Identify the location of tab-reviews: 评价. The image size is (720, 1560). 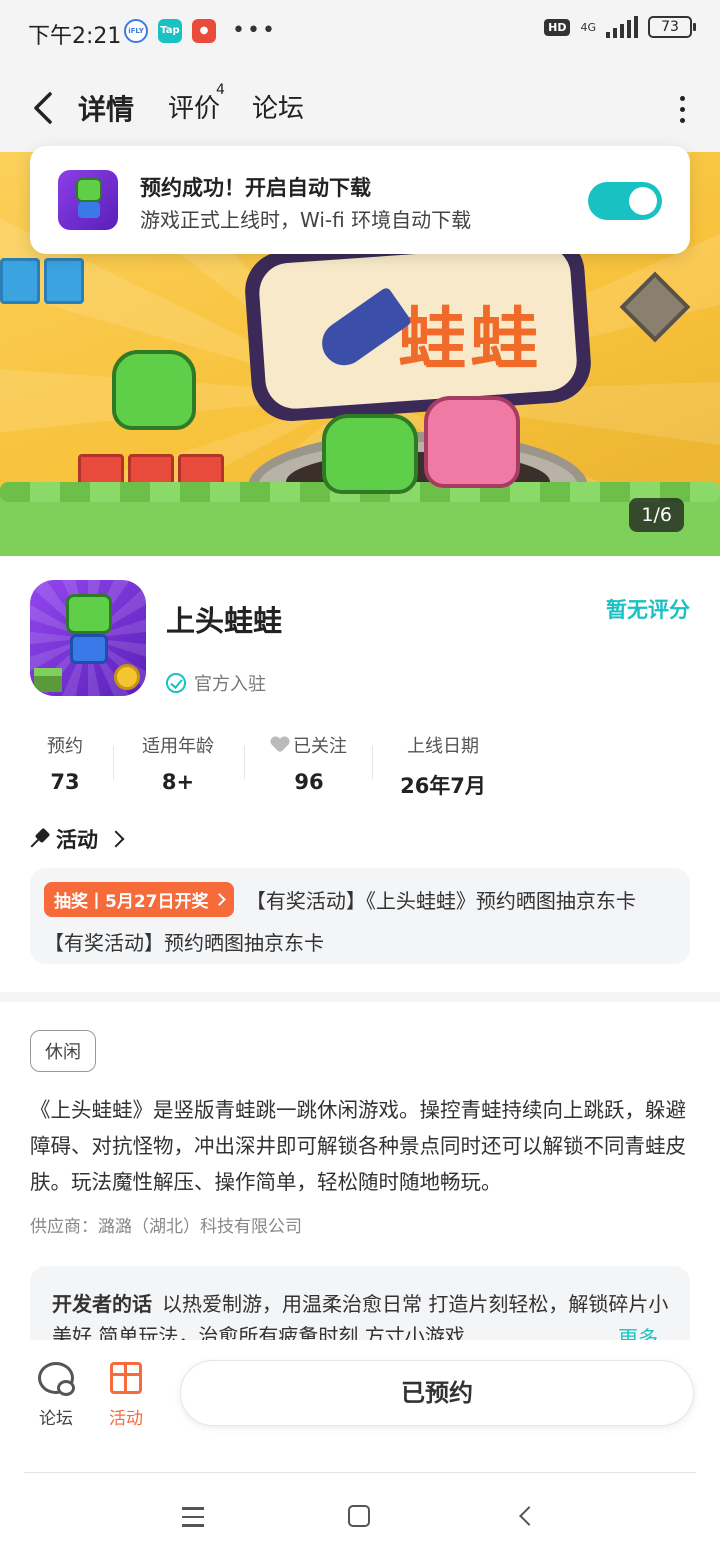
(194, 106).